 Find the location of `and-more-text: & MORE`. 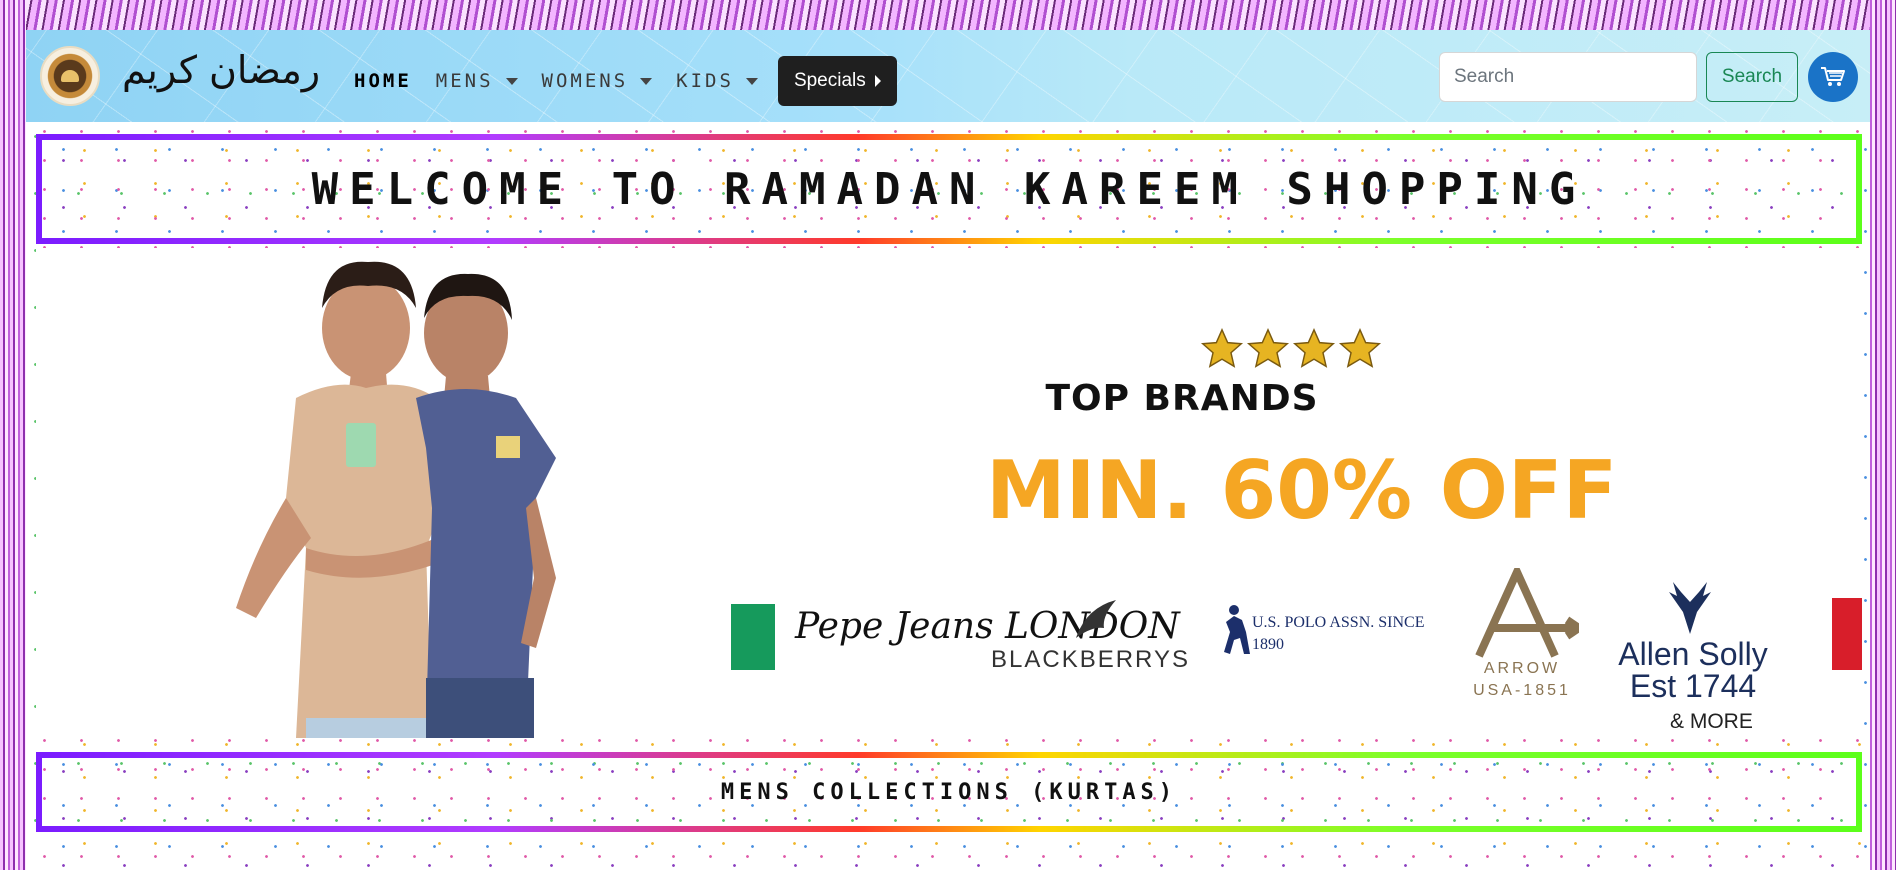

and-more-text: & MORE is located at coordinates (1711, 721).